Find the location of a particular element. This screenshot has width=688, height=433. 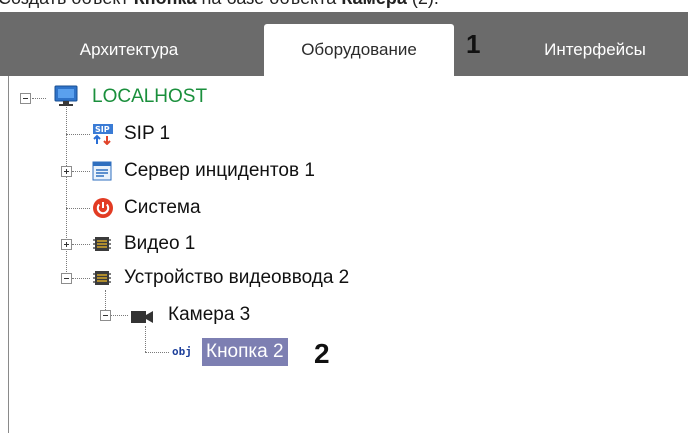

incident-server-icon is located at coordinates (102, 171).